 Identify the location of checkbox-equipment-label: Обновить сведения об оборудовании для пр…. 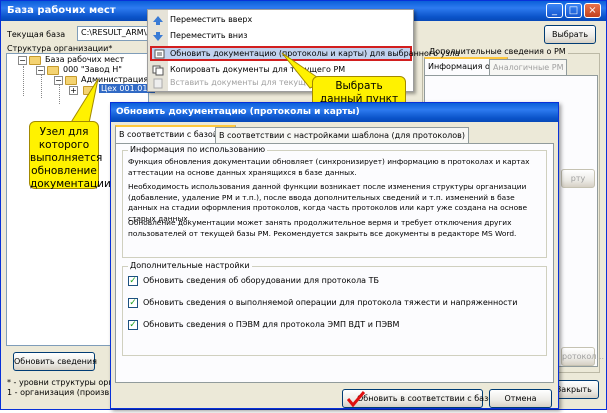
(261, 280).